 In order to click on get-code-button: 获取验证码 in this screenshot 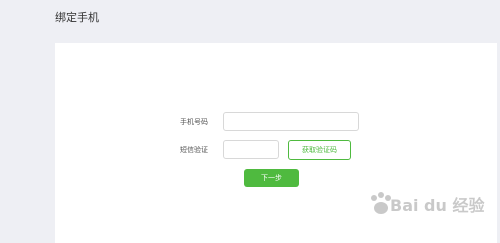, I will do `click(319, 150)`.